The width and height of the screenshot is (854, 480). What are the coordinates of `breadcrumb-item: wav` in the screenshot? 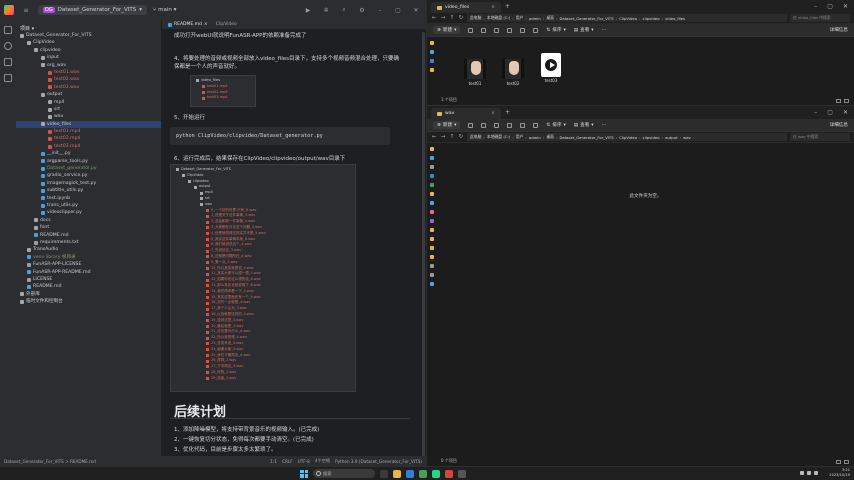 It's located at (687, 137).